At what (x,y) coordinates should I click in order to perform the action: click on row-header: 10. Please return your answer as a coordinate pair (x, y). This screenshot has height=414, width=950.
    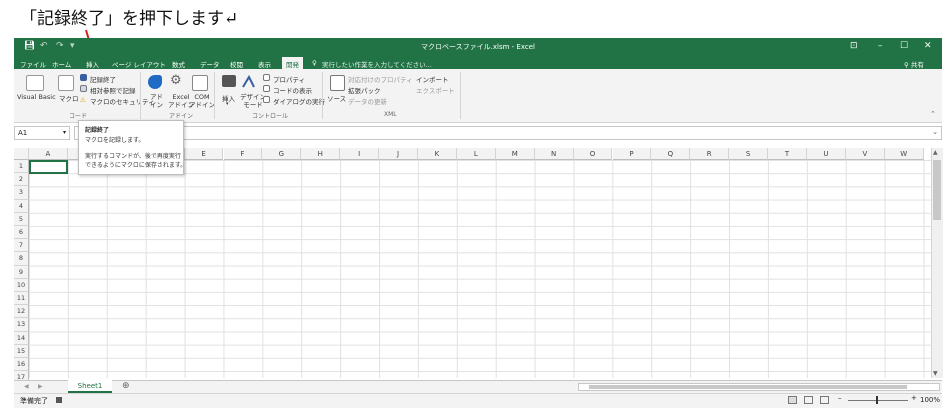
    Looking at the image, I should click on (21, 285).